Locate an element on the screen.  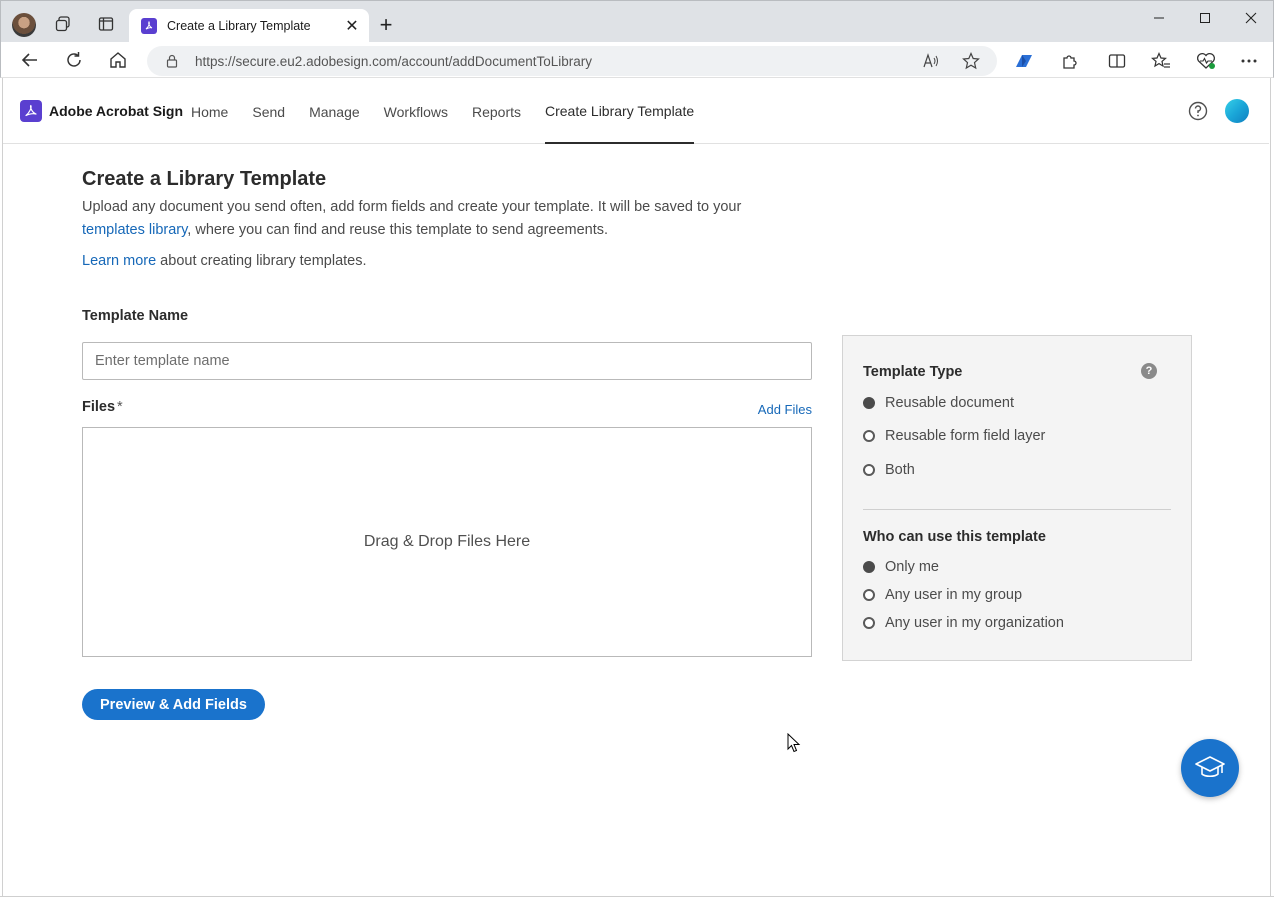
nav-workflows: Workflows is located at coordinates (416, 111).